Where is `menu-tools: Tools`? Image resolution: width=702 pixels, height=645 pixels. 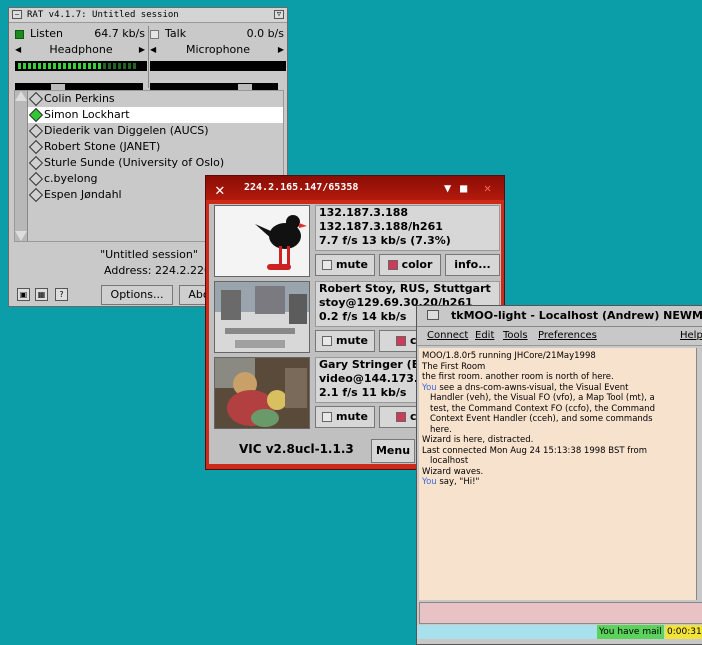 menu-tools: Tools is located at coordinates (515, 336).